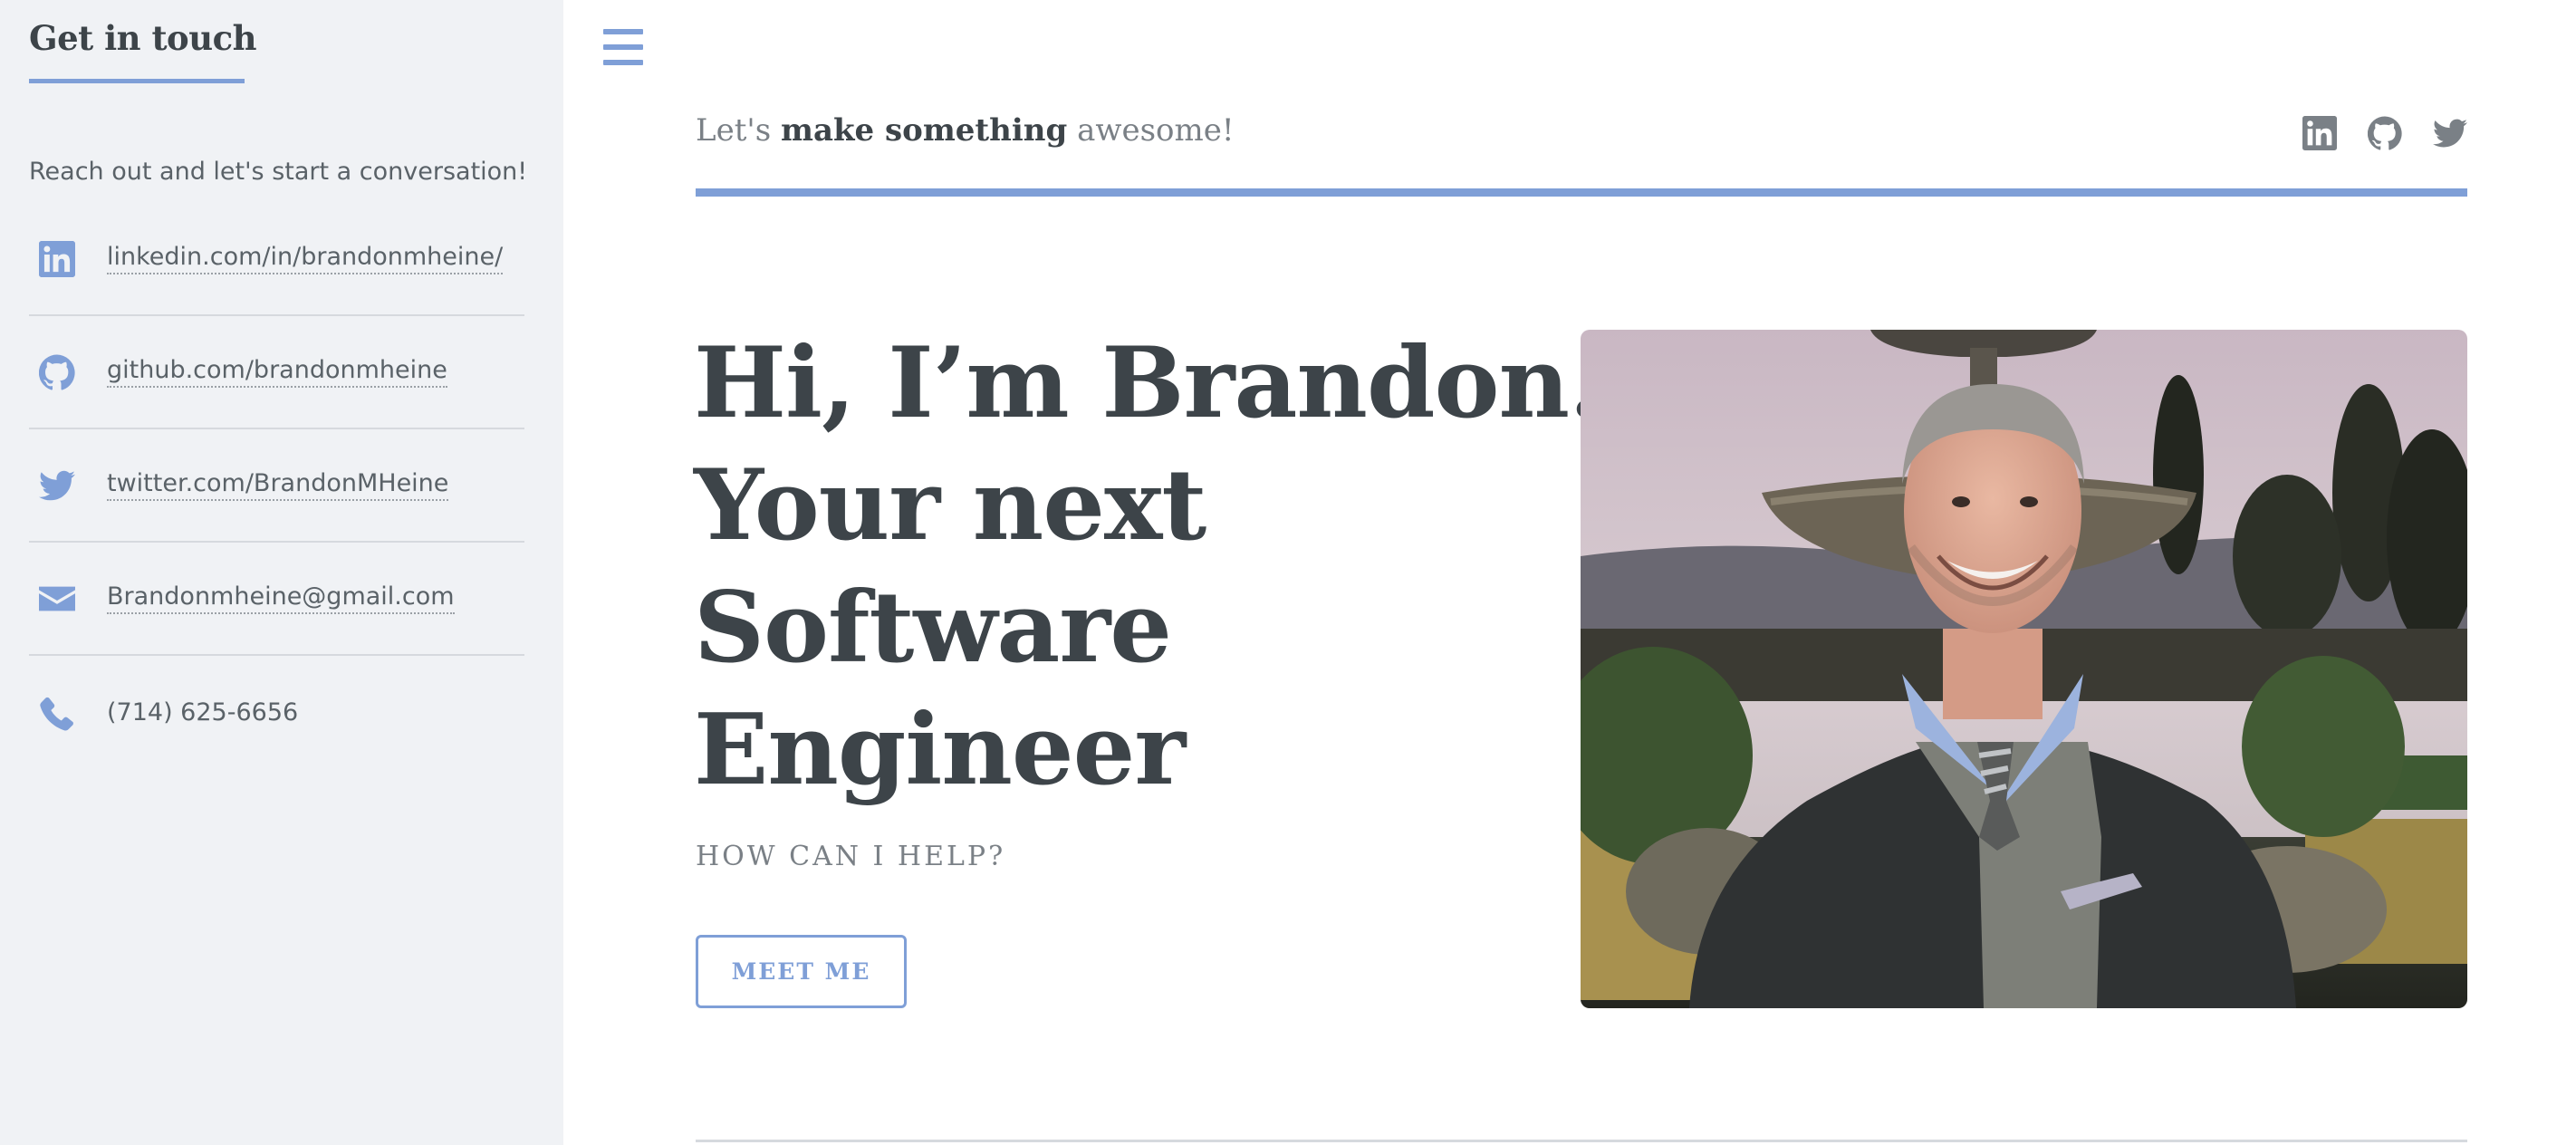 The width and height of the screenshot is (2576, 1145). What do you see at coordinates (924, 130) in the screenshot?
I see `tagline-bold: make something` at bounding box center [924, 130].